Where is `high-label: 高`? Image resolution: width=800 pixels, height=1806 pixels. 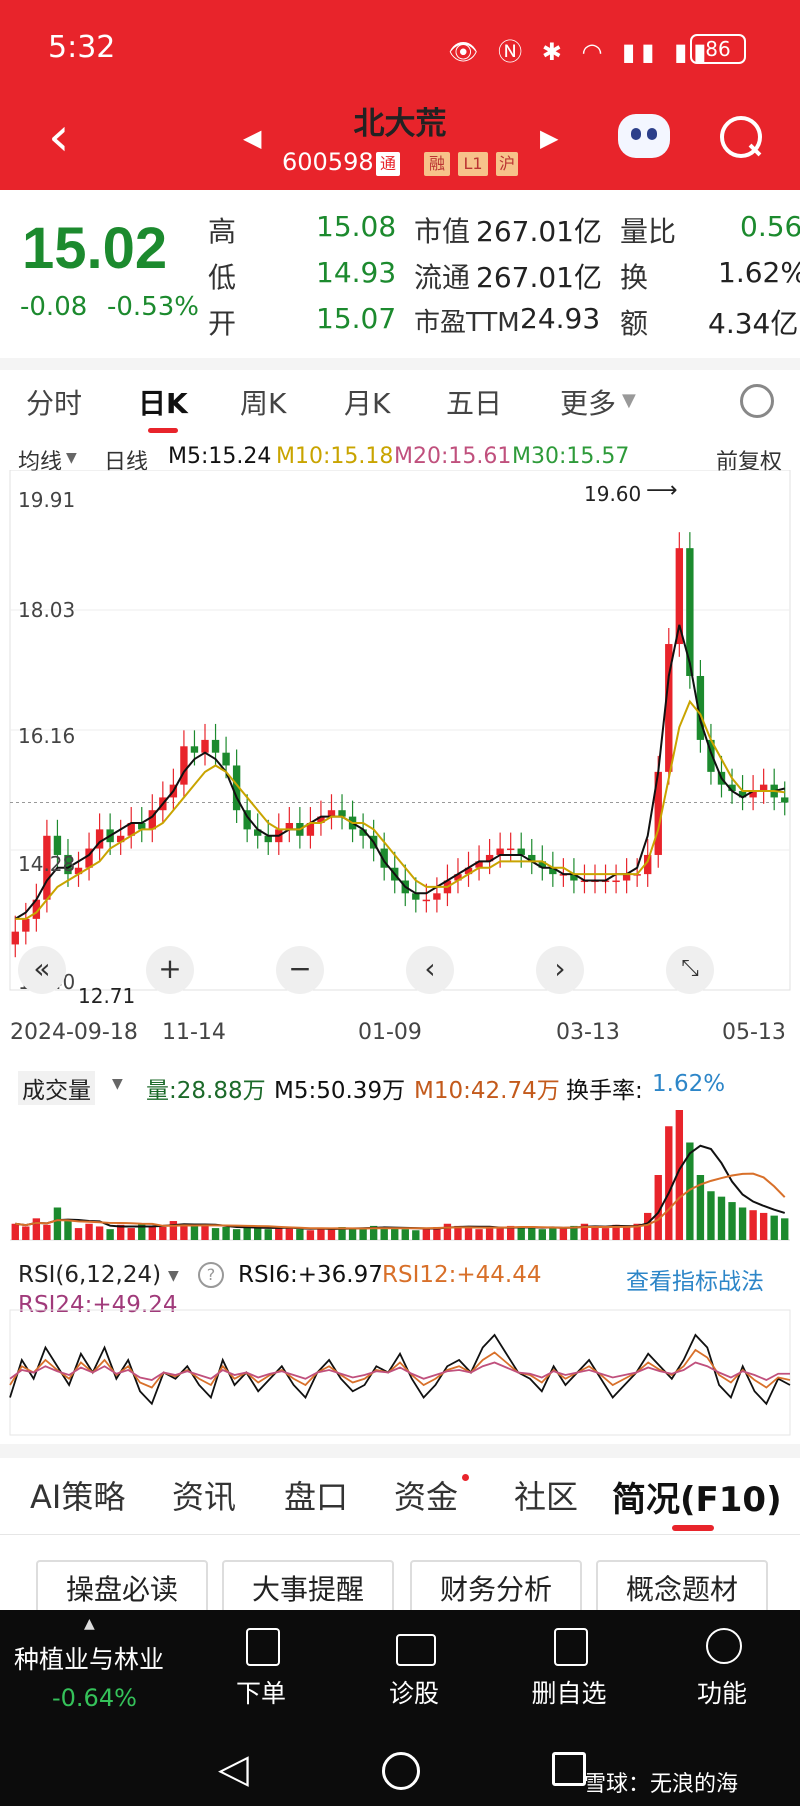 high-label: 高 is located at coordinates (222, 231).